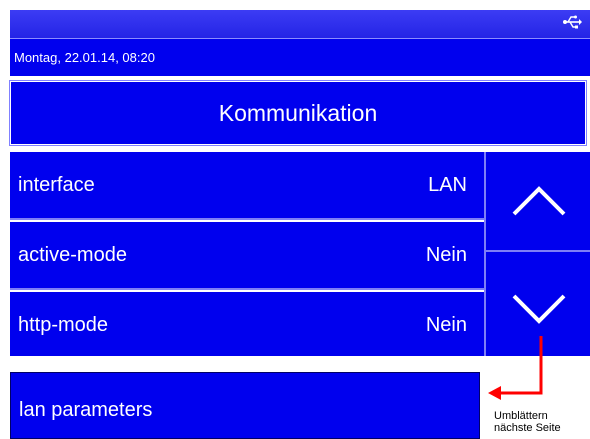 Image resolution: width=590 pixels, height=439 pixels. I want to click on page-title-text: Kommunikation, so click(298, 113).